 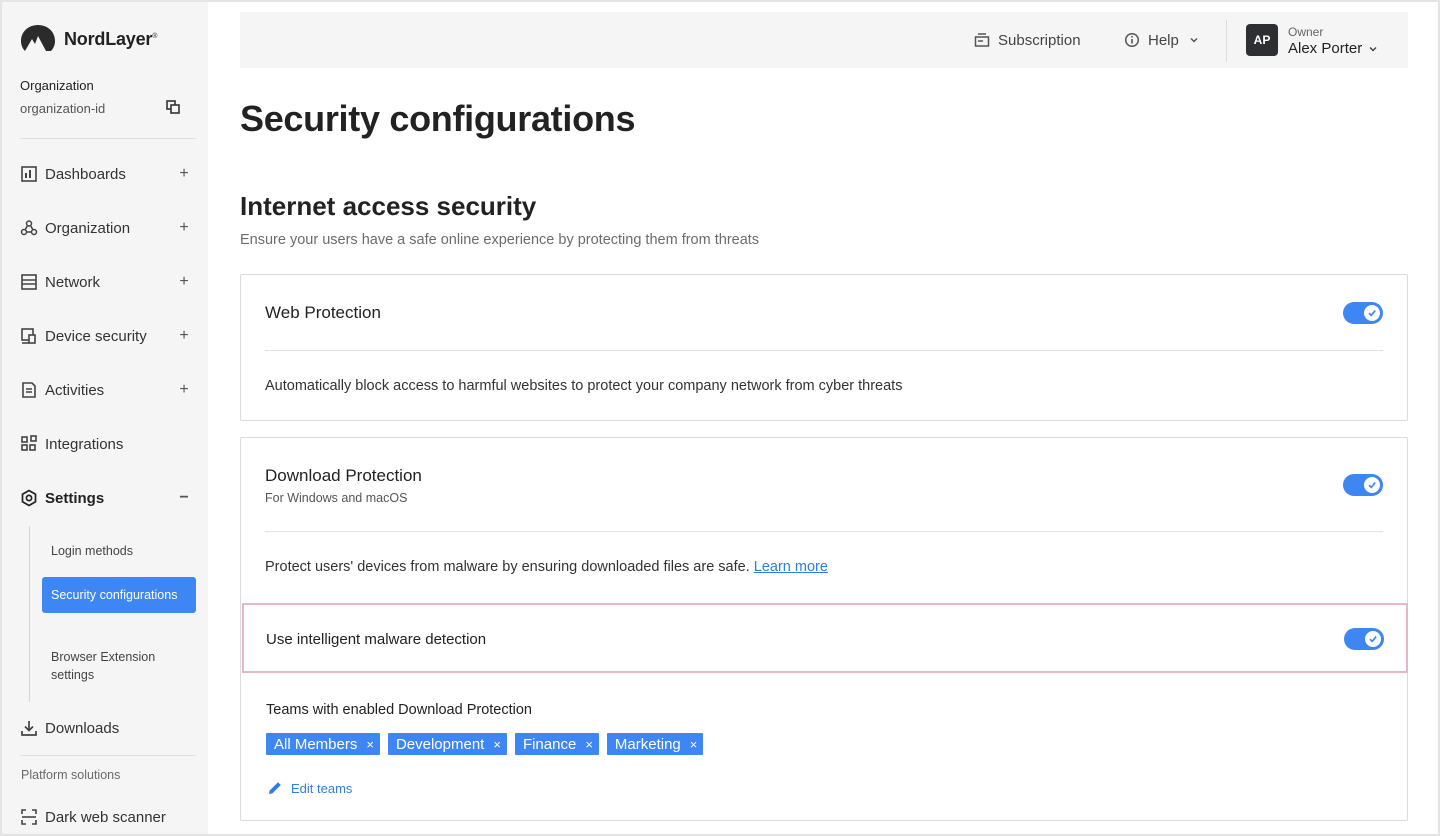 I want to click on help-label: Help, so click(x=1163, y=40).